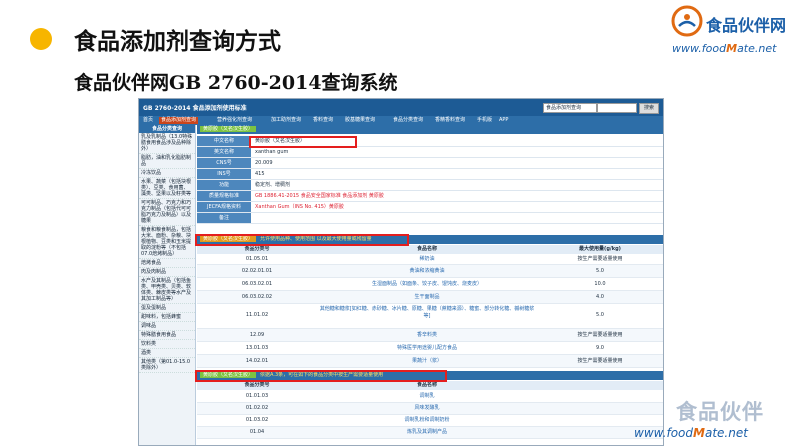 The image size is (800, 448). What do you see at coordinates (167, 326) in the screenshot?
I see `sidebar-item: 调味品` at bounding box center [167, 326].